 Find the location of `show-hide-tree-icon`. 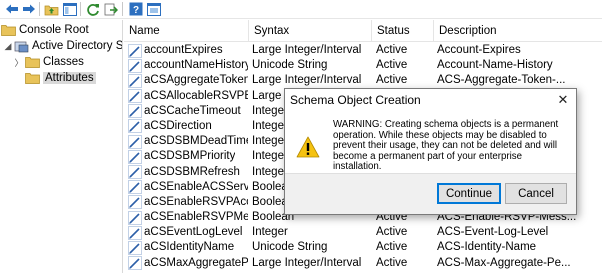

show-hide-tree-icon is located at coordinates (69, 9).